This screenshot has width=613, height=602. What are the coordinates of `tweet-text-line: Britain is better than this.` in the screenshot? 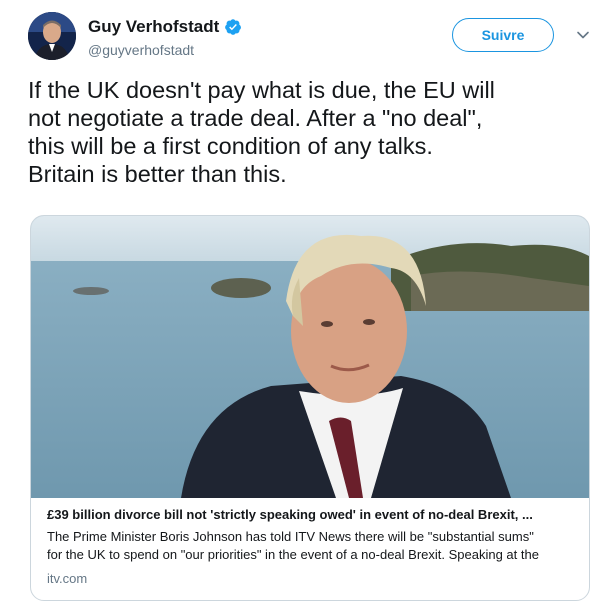 It's located at (157, 174).